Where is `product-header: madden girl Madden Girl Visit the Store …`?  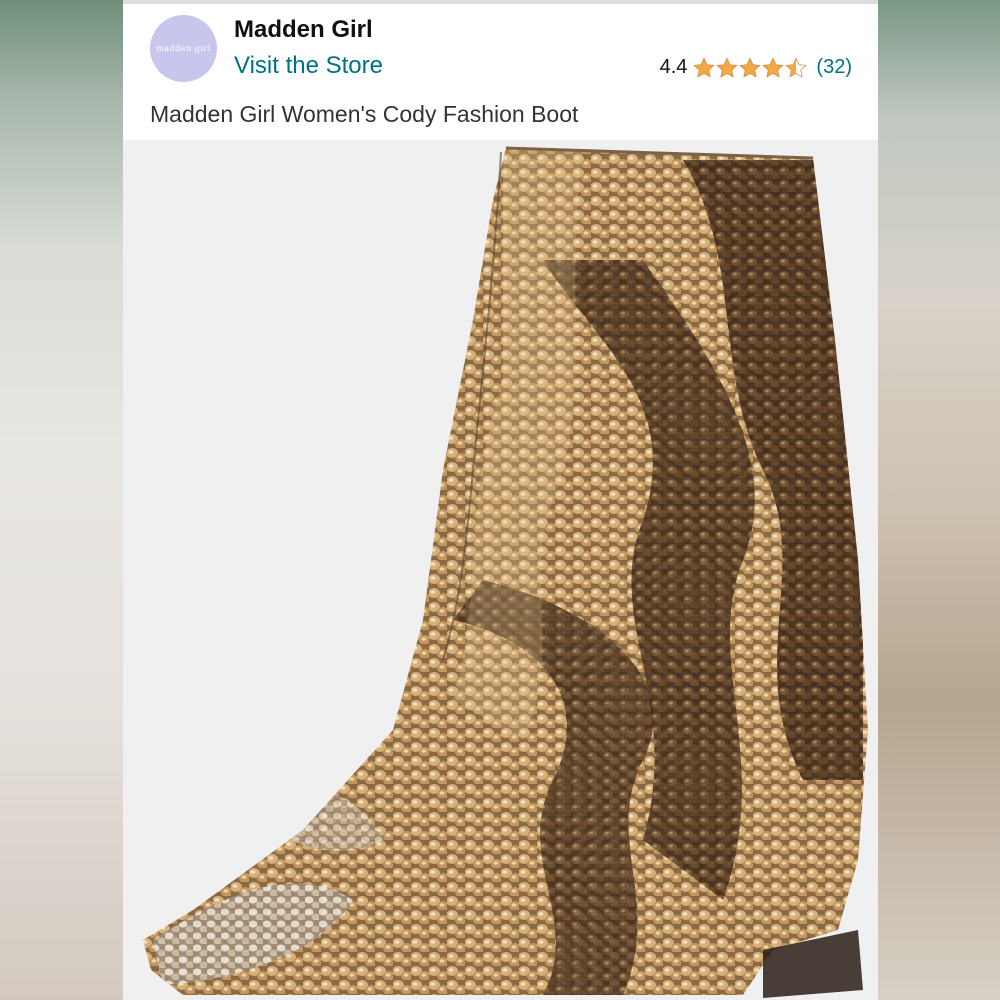
product-header: madden girl Madden Girl Visit the Store … is located at coordinates (500, 72).